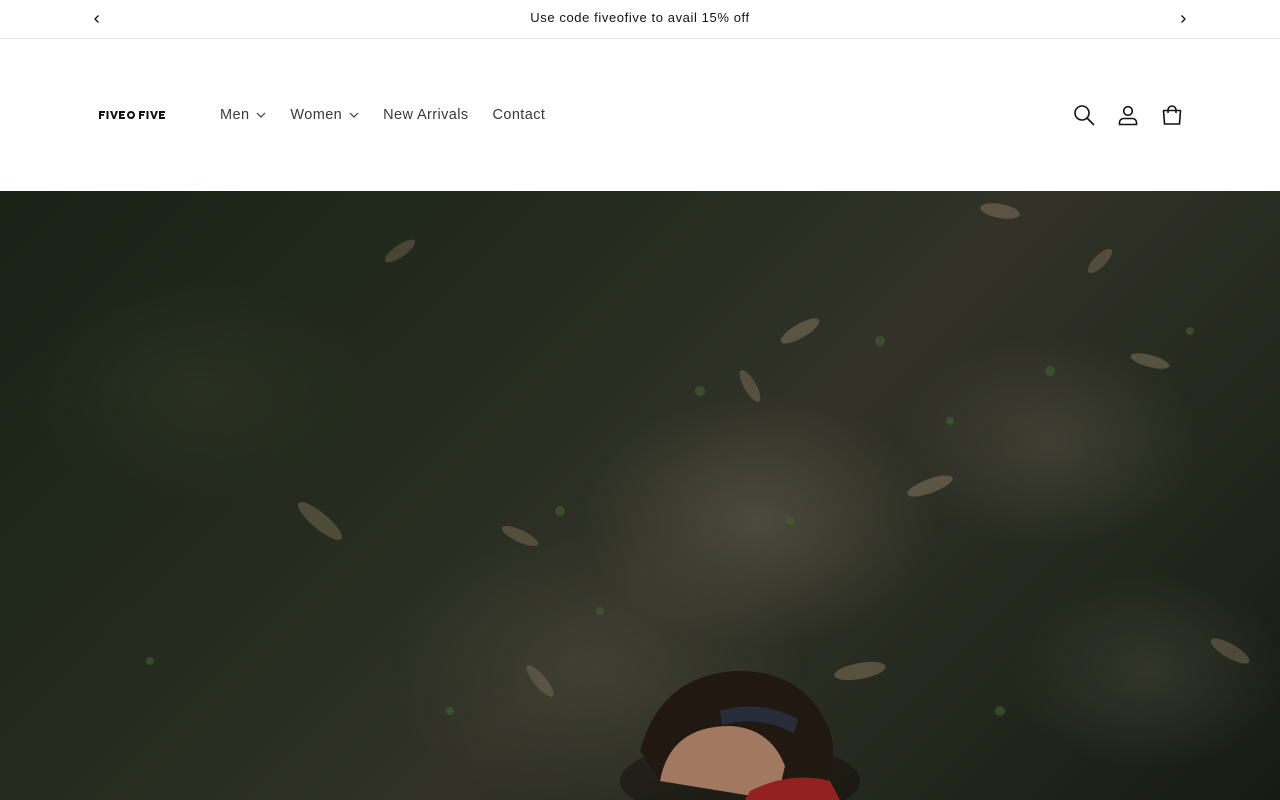 Image resolution: width=1280 pixels, height=800 pixels. I want to click on main-nav: Men Women New Arrivals Contact, so click(382, 115).